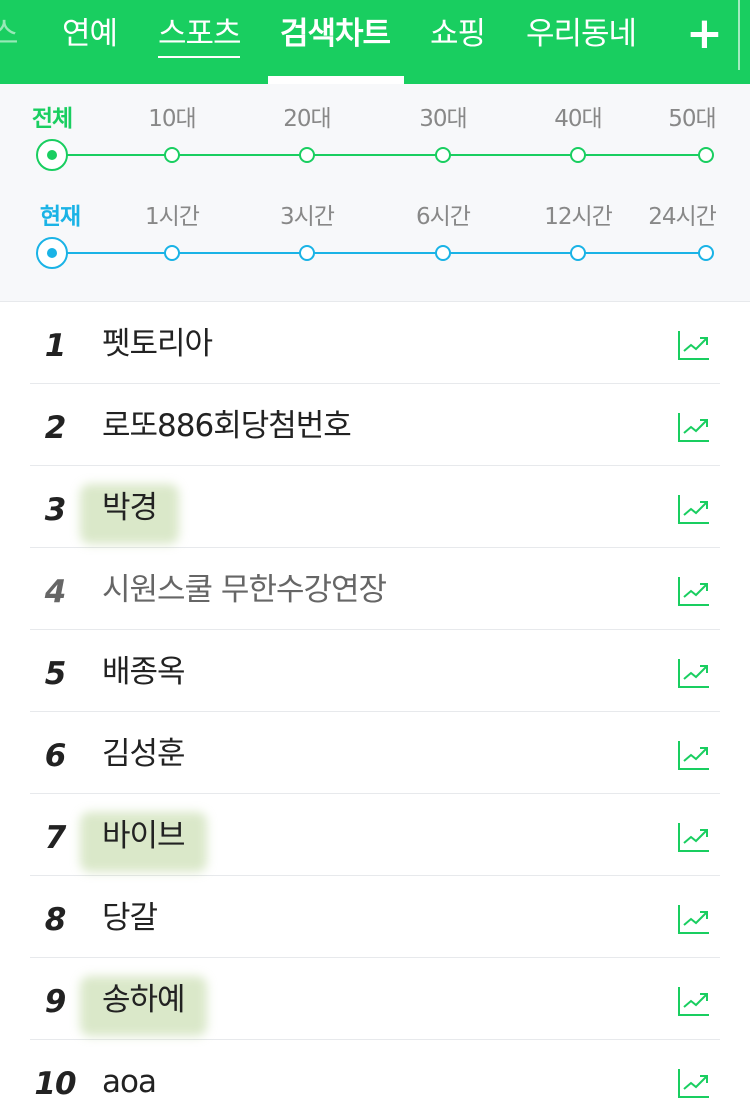 This screenshot has width=750, height=1116. I want to click on top-navigation: 스 연예 스포츠 검색차트 쇼핑 우리동네 +, so click(375, 42).